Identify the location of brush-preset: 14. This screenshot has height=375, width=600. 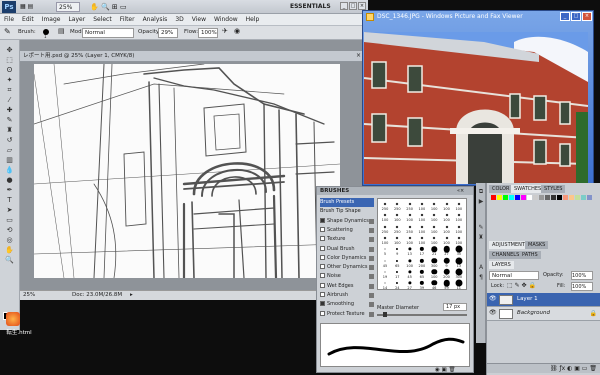
(385, 284).